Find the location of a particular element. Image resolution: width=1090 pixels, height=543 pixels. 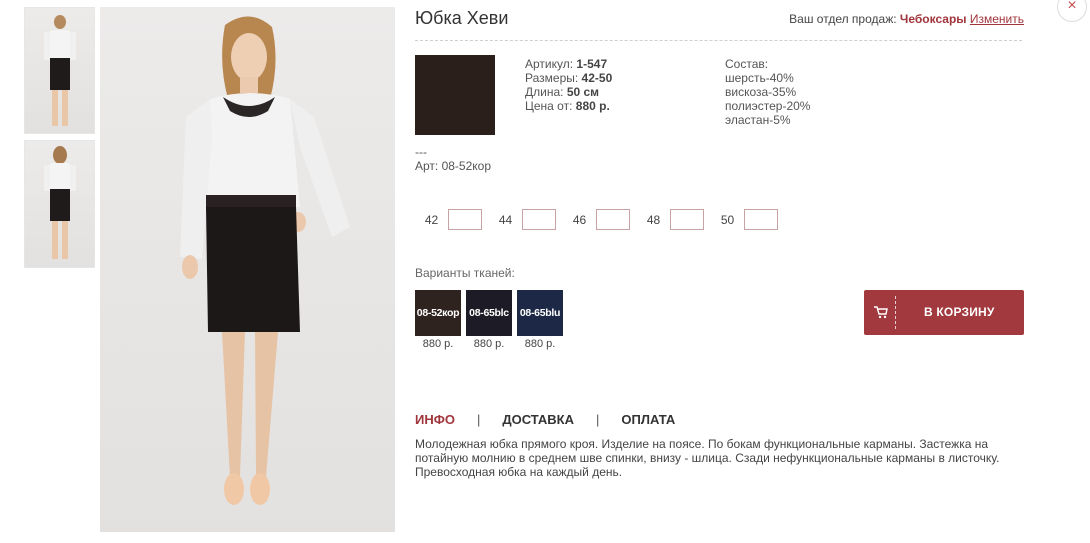

spec-sizes-value: 42-50 is located at coordinates (597, 78).